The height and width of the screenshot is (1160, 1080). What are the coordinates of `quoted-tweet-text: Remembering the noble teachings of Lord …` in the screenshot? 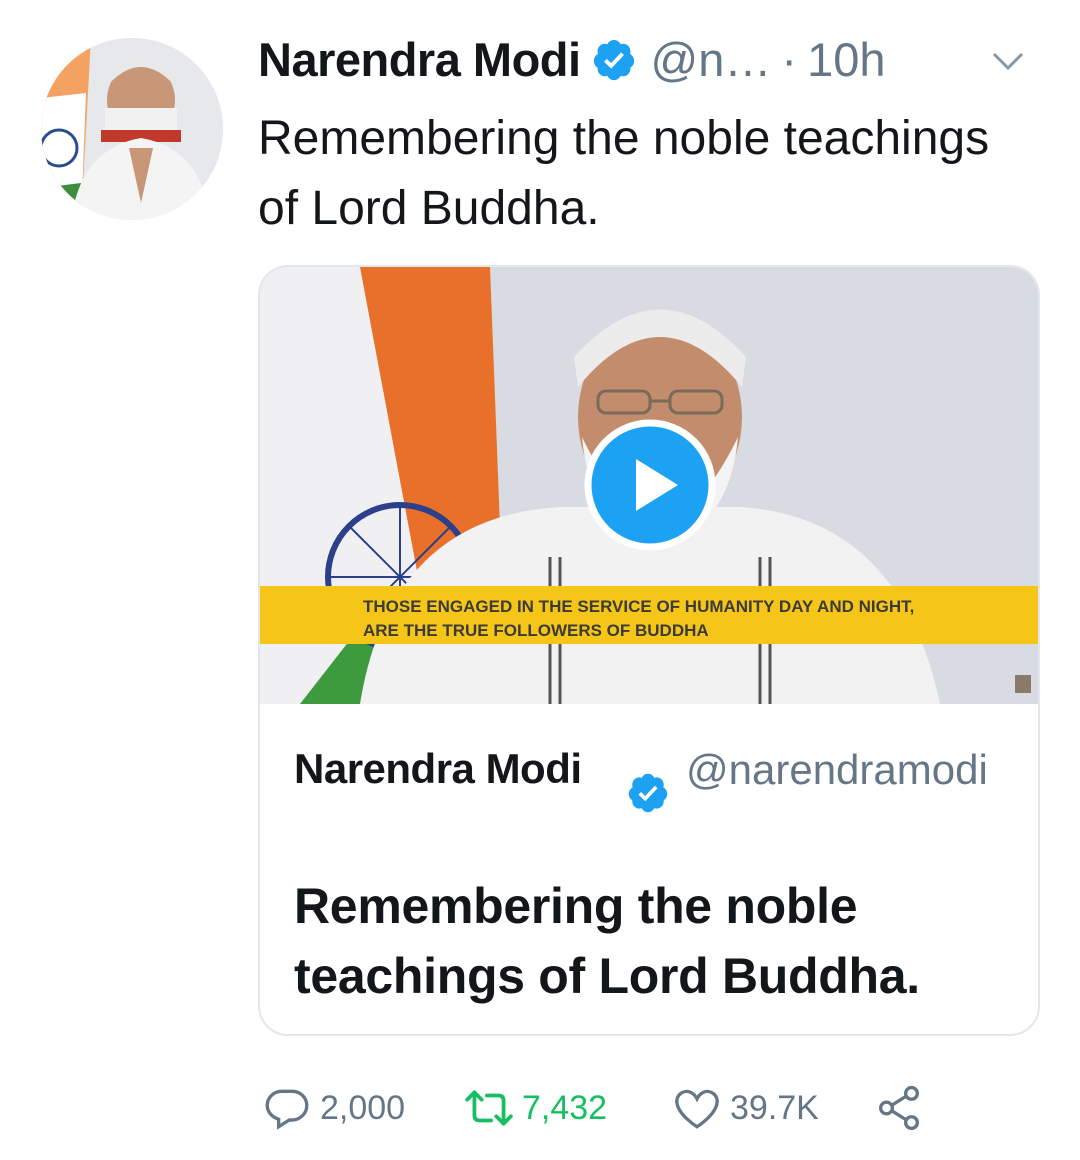 It's located at (607, 941).